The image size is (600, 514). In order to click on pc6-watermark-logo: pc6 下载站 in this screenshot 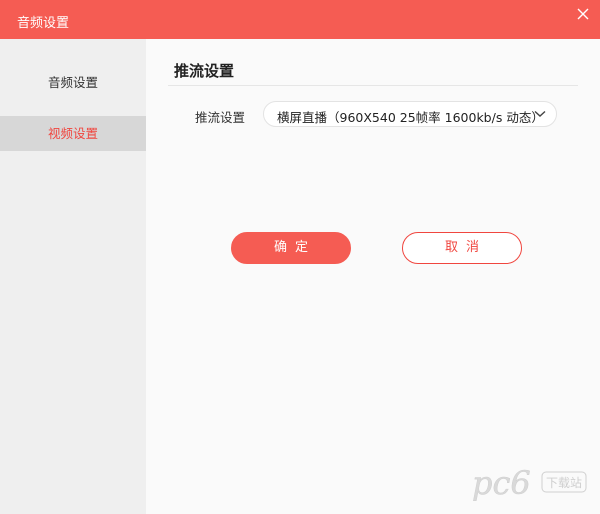, I will do `click(529, 483)`.